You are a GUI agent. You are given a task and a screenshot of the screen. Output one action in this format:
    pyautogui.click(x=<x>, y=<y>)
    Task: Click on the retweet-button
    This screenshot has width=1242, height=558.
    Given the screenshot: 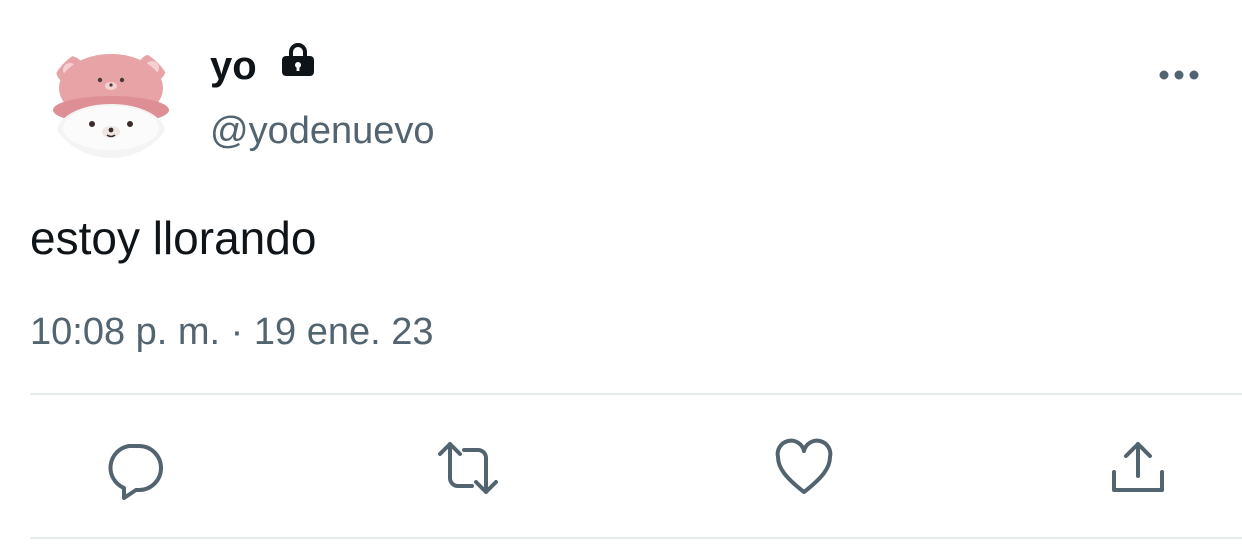 What is the action you would take?
    pyautogui.click(x=468, y=468)
    